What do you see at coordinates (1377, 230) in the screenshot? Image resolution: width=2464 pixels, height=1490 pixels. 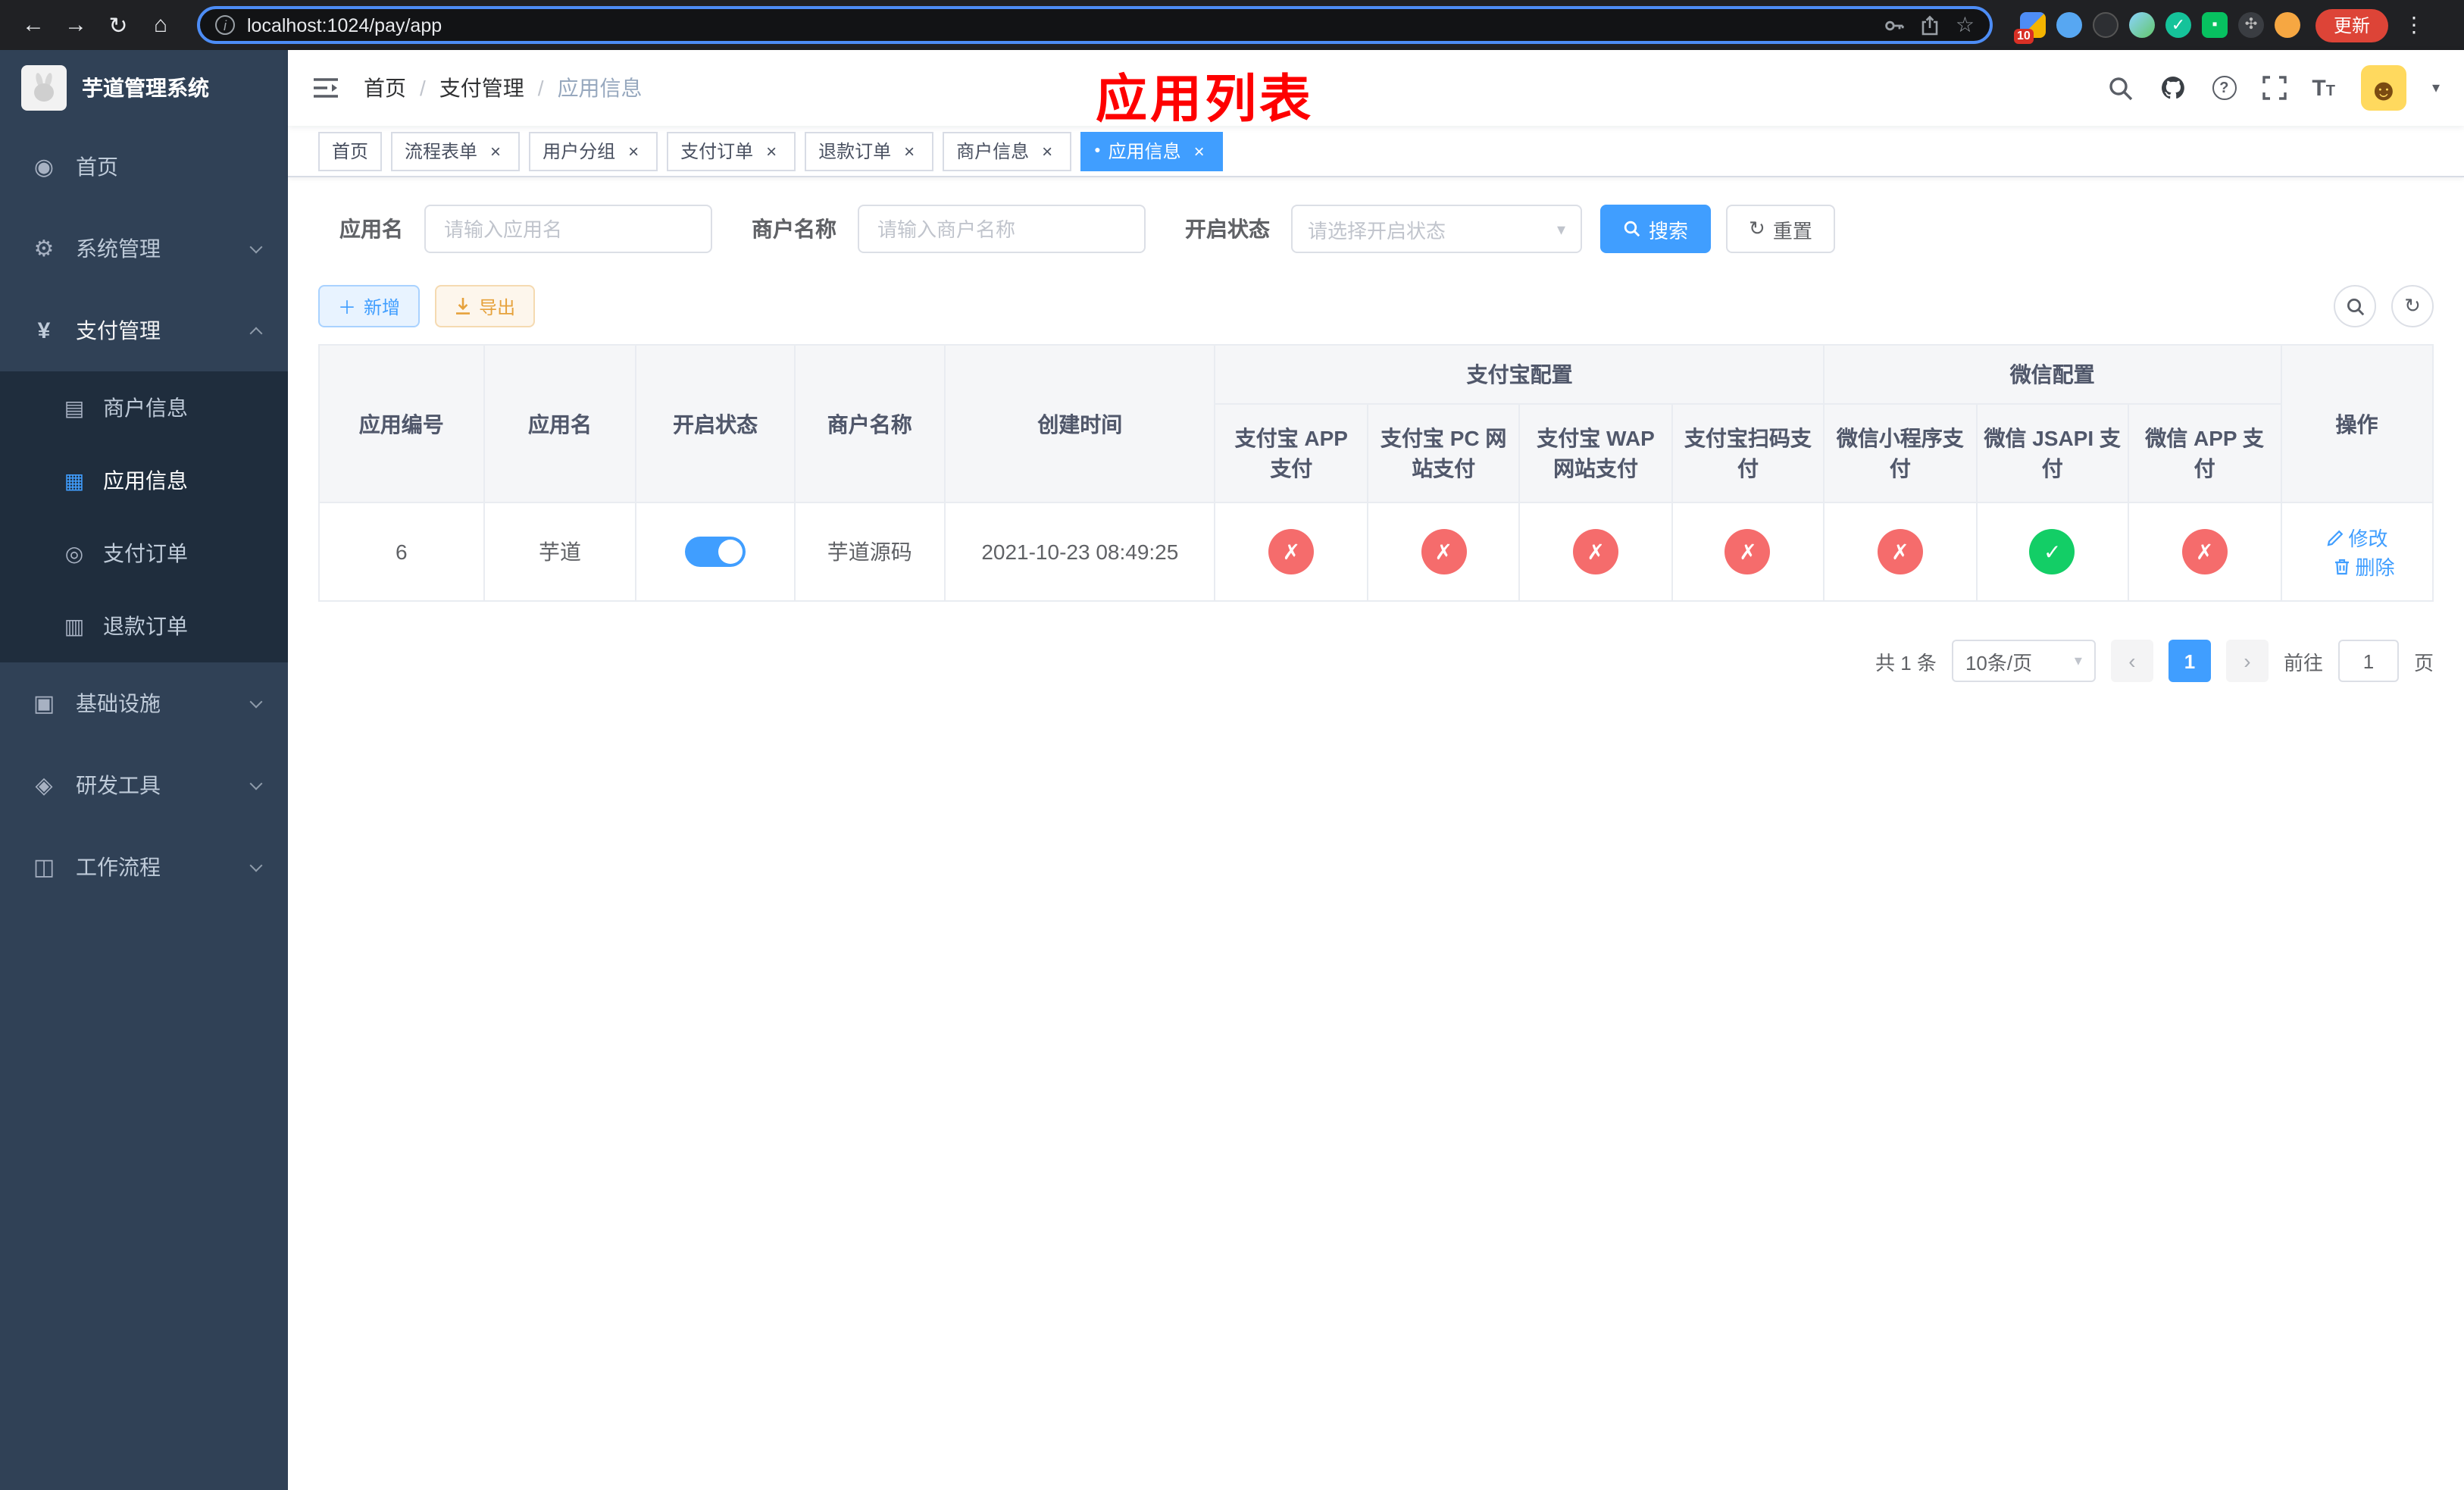 I see `status-select-placeholder: 请选择开启状态` at bounding box center [1377, 230].